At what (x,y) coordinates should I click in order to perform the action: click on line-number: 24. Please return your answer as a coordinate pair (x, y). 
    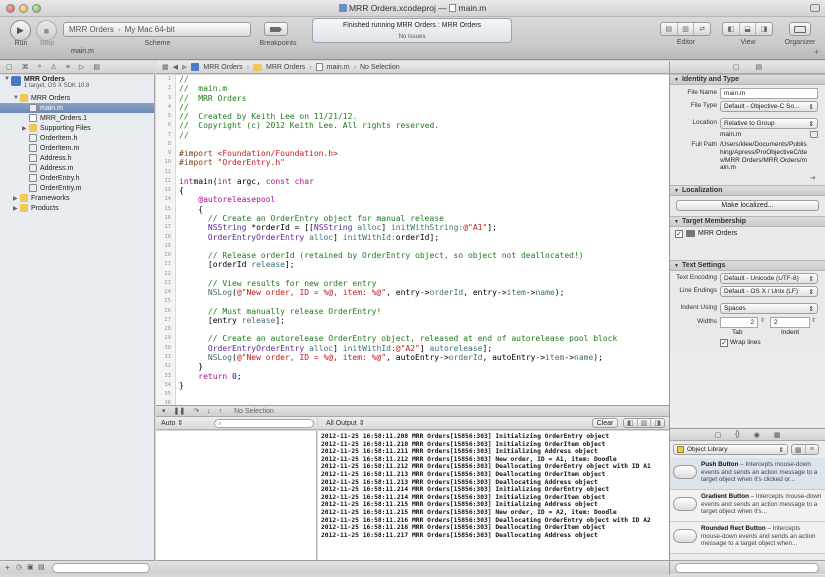
    Looking at the image, I should click on (165, 292).